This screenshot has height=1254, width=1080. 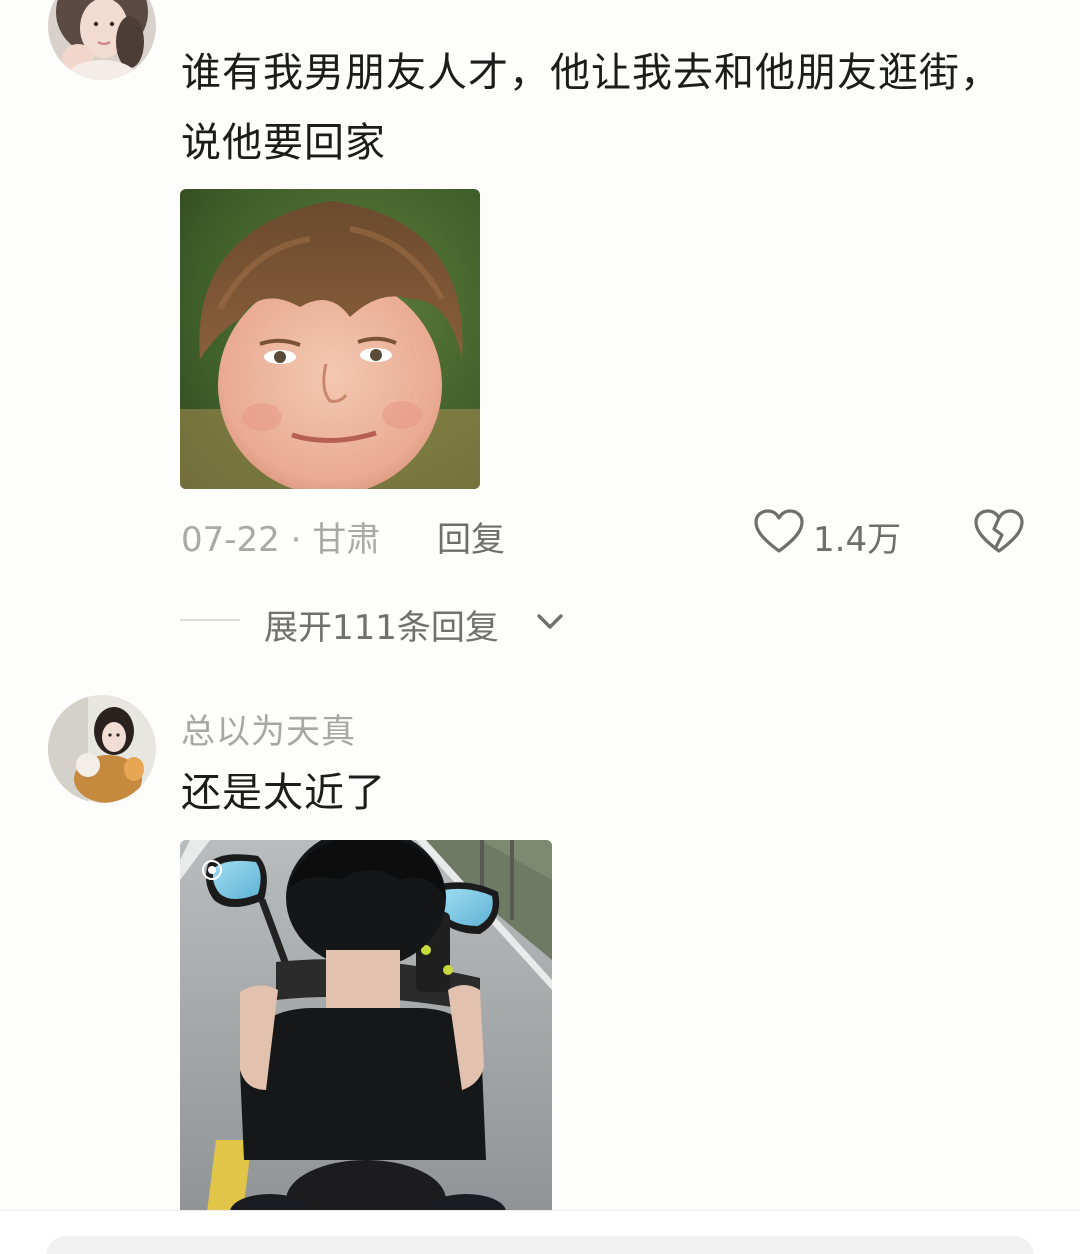 I want to click on heart-outline-icon, so click(x=779, y=532).